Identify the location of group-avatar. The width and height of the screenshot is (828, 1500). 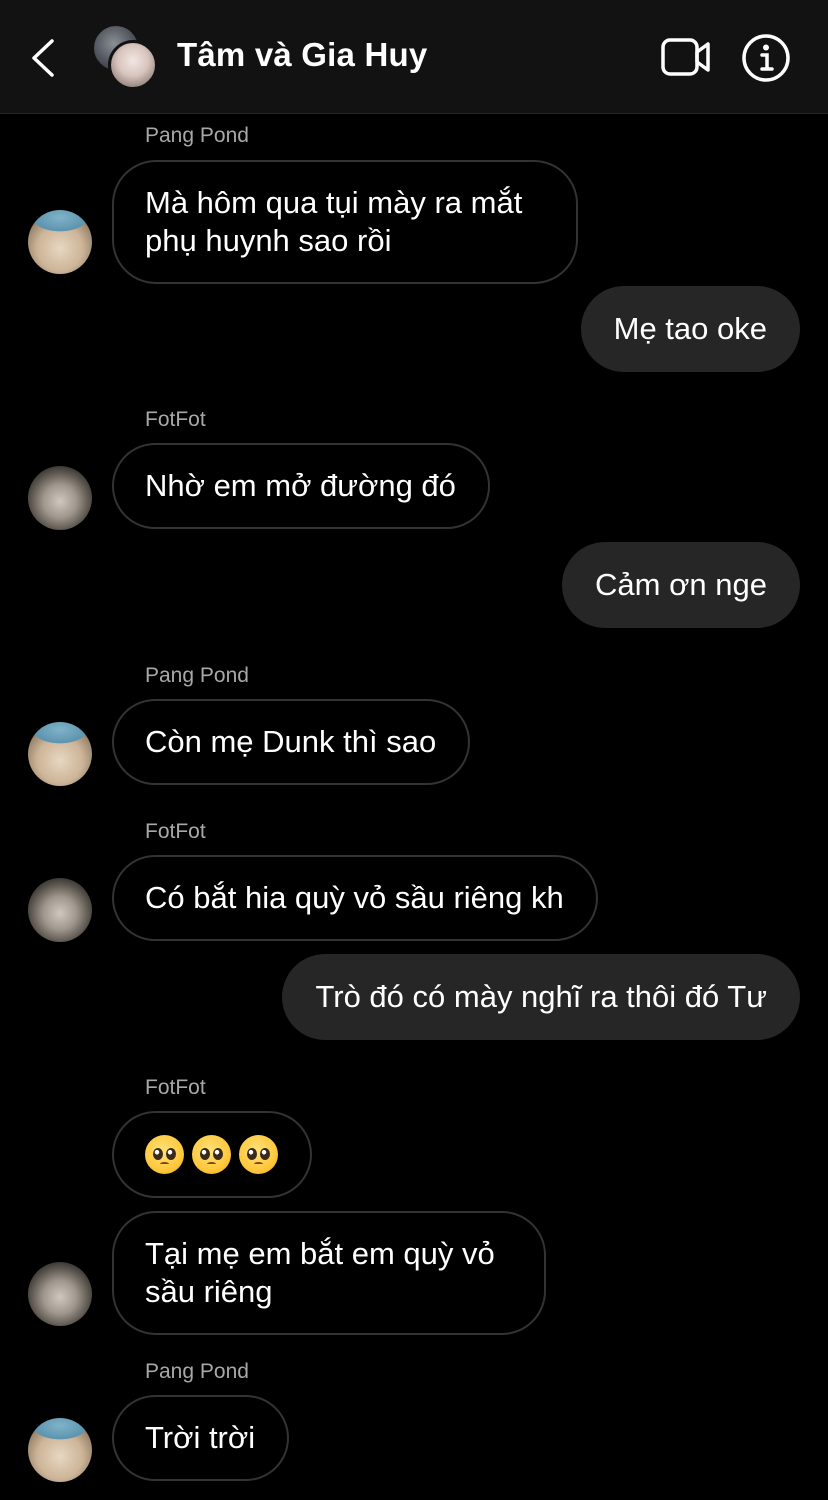
(125, 57).